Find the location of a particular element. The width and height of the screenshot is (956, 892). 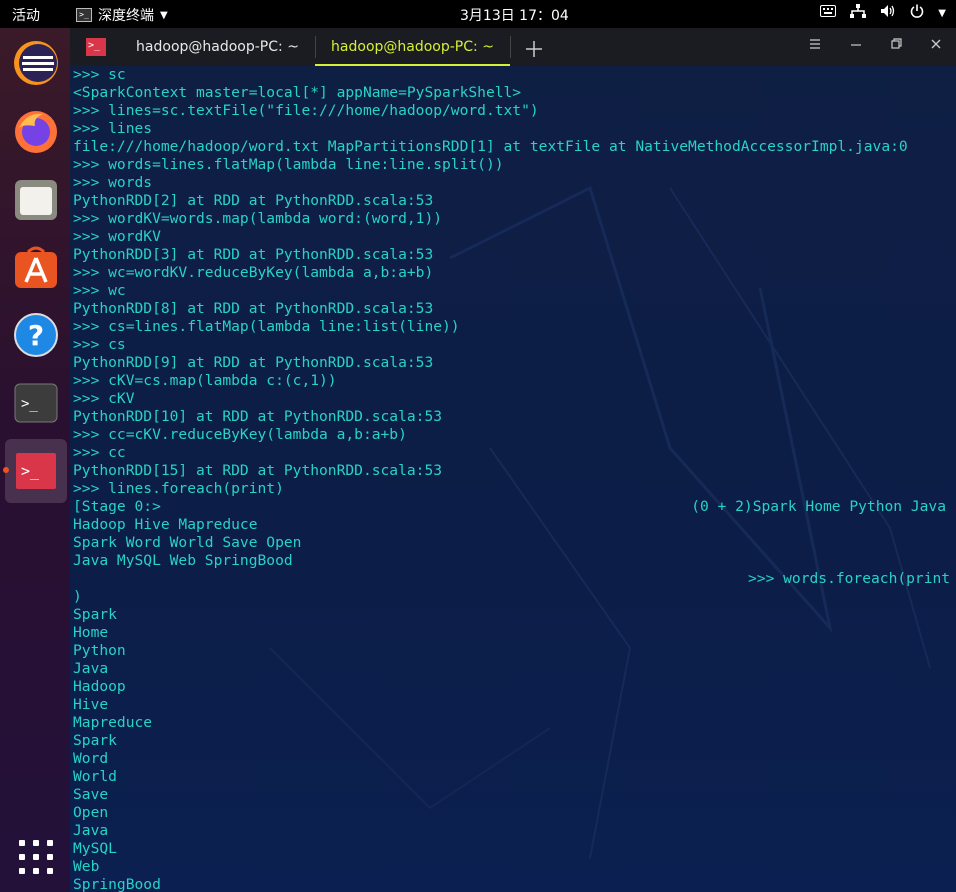

terminal-line: >>> lines is located at coordinates (113, 128).